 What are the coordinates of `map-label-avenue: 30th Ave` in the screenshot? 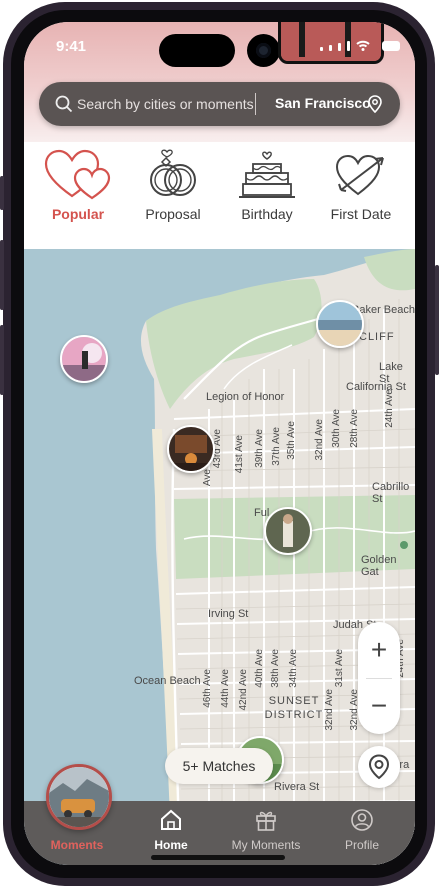 It's located at (336, 428).